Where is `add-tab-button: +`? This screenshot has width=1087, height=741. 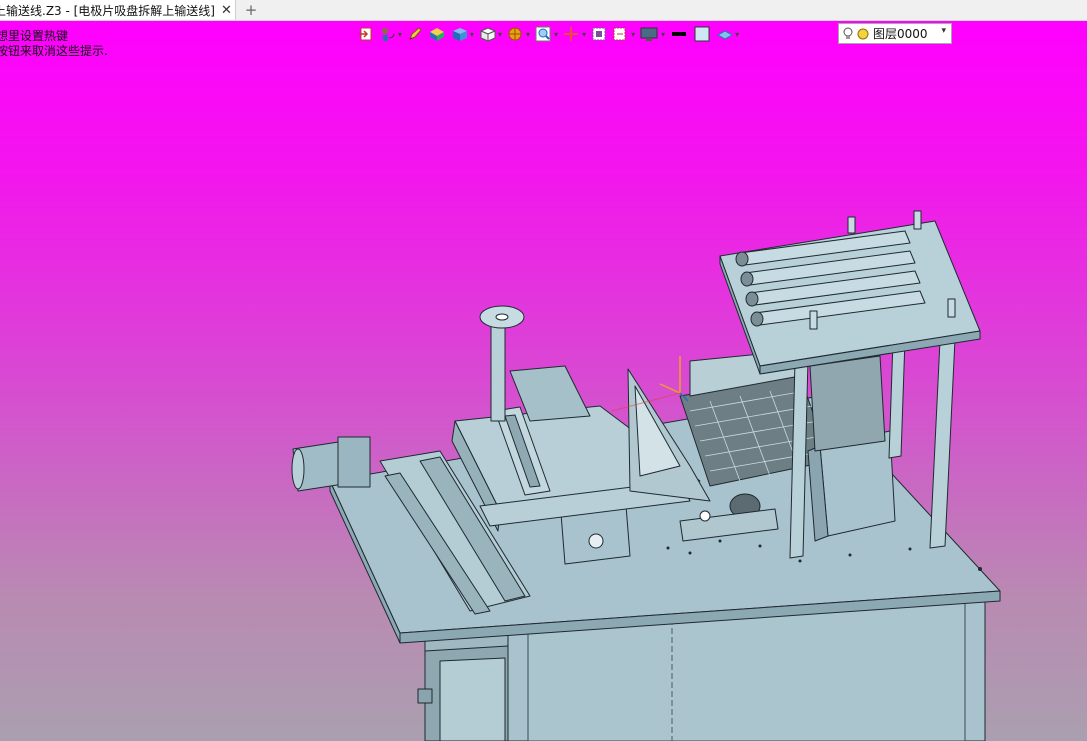
add-tab-button: + is located at coordinates (251, 10).